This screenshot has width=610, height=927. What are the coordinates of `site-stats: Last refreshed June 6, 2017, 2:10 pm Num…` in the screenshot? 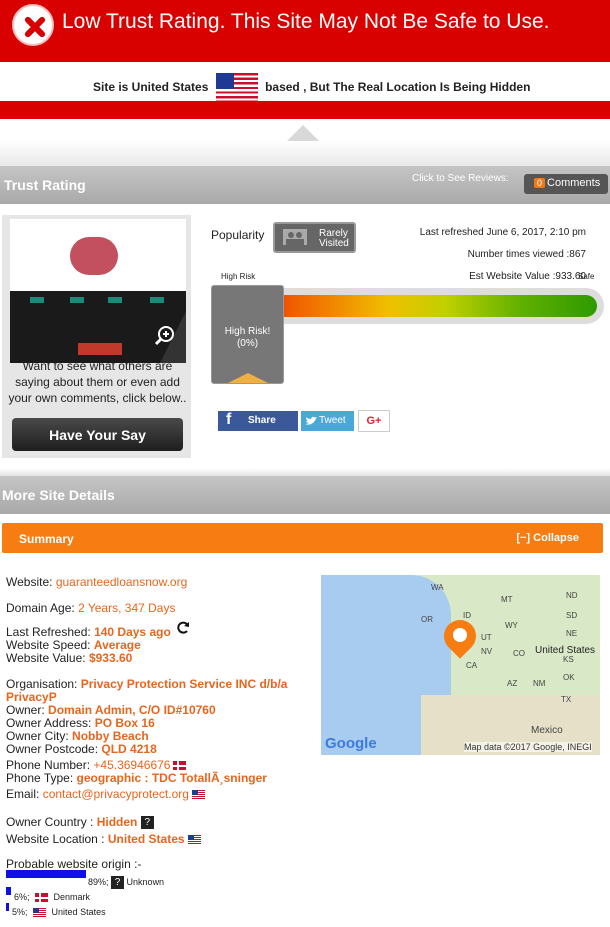 It's located at (493, 255).